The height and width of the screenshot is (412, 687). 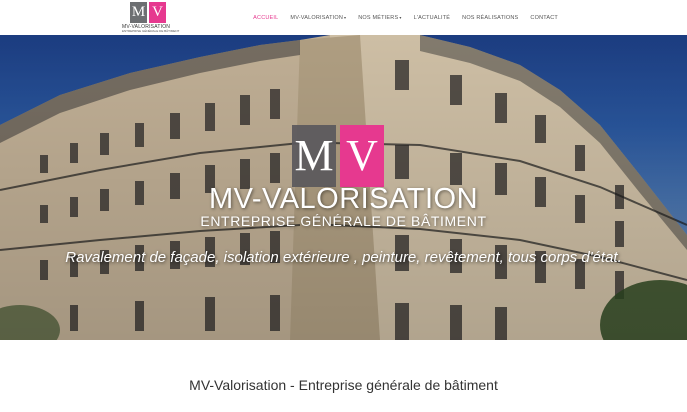 I want to click on nav-item-contact: CONTACT, so click(x=544, y=18).